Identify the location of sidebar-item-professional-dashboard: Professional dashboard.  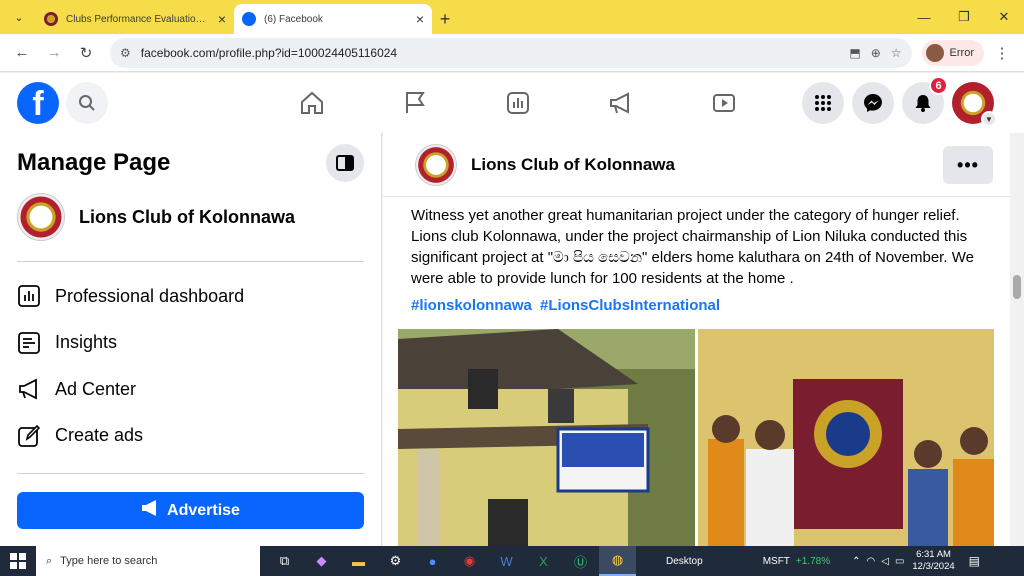
(190, 296).